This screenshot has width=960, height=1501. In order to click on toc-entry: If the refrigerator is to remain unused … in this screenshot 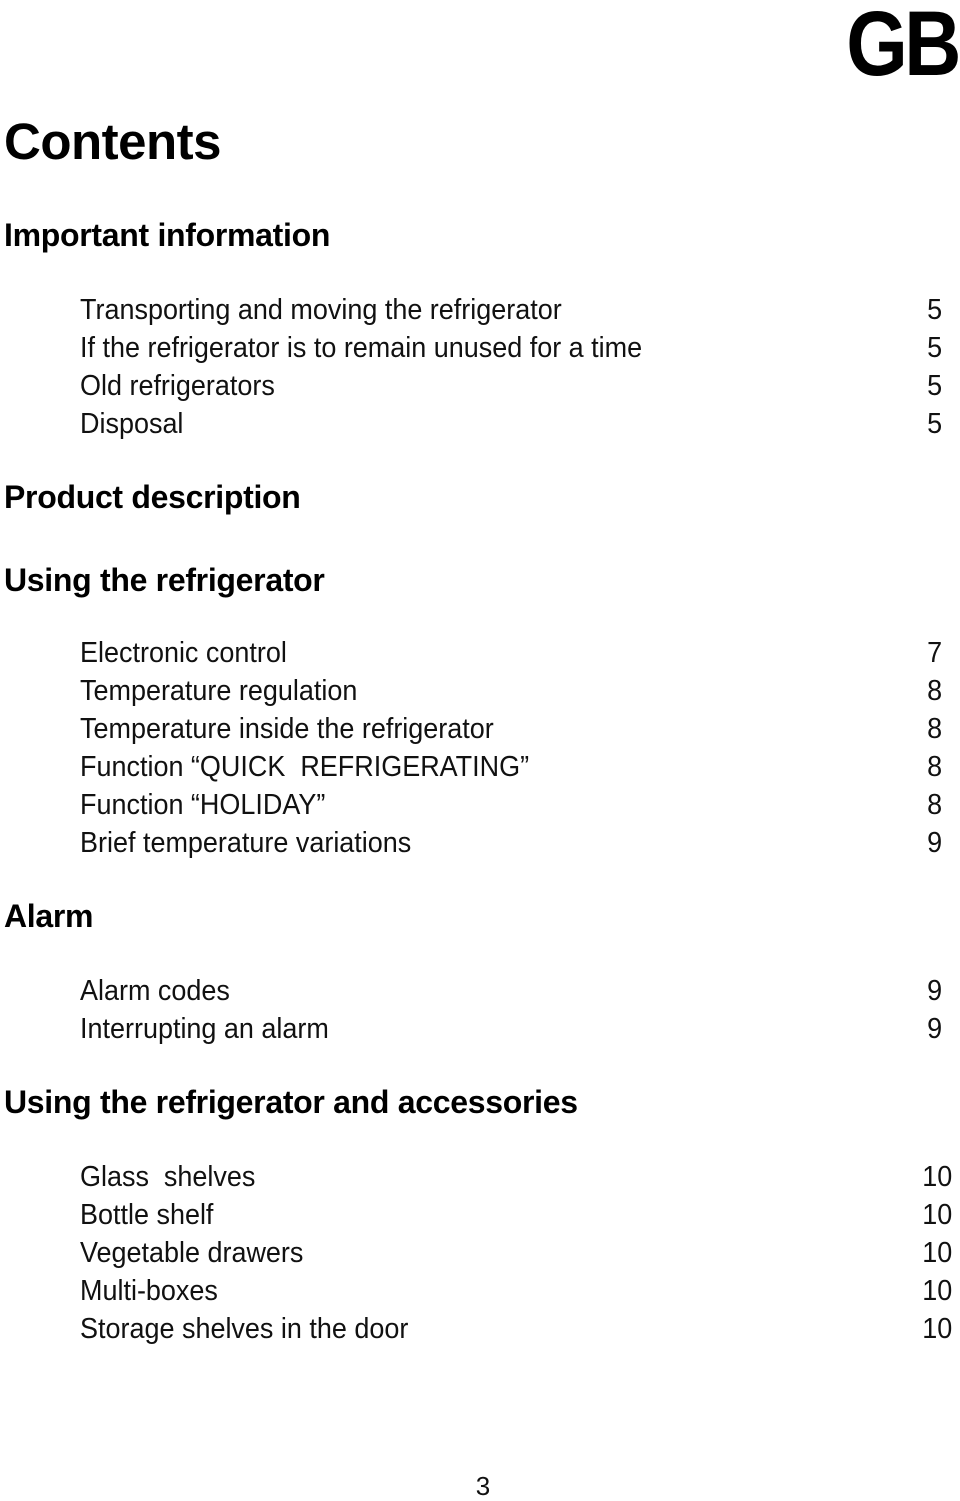, I will do `click(511, 348)`.